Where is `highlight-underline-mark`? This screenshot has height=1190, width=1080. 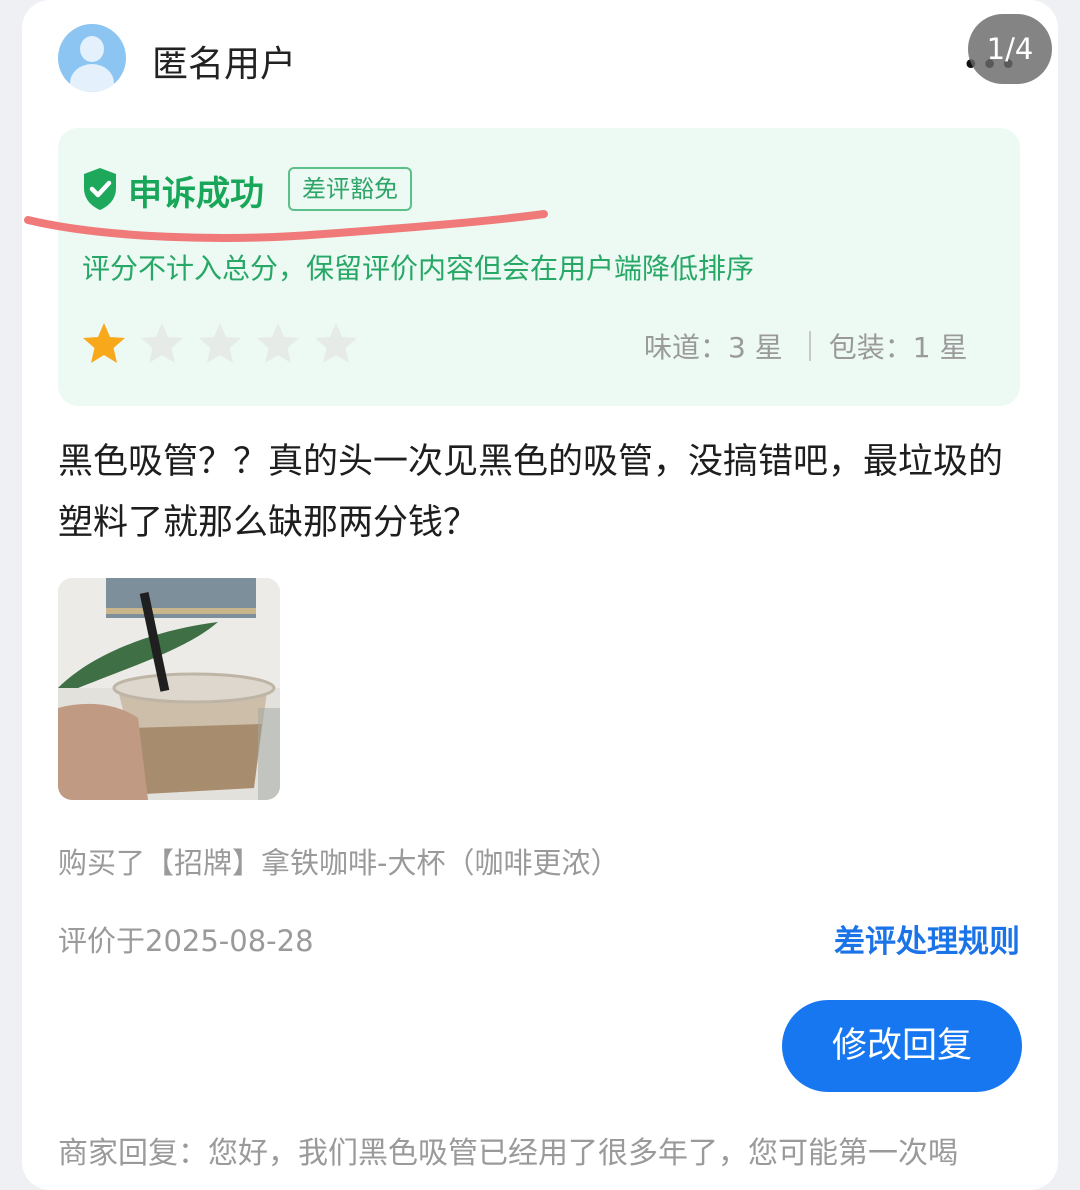
highlight-underline-mark is located at coordinates (286, 226).